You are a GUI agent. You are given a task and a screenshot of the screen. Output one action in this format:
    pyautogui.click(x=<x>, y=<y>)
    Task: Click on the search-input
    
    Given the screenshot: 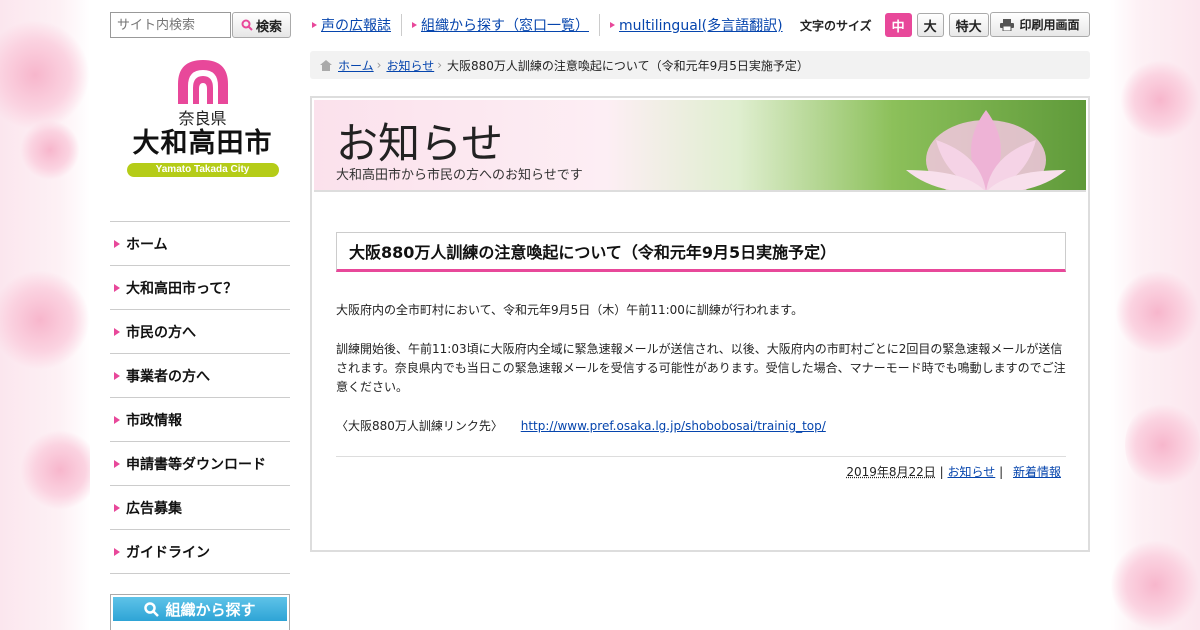 What is the action you would take?
    pyautogui.click(x=170, y=25)
    